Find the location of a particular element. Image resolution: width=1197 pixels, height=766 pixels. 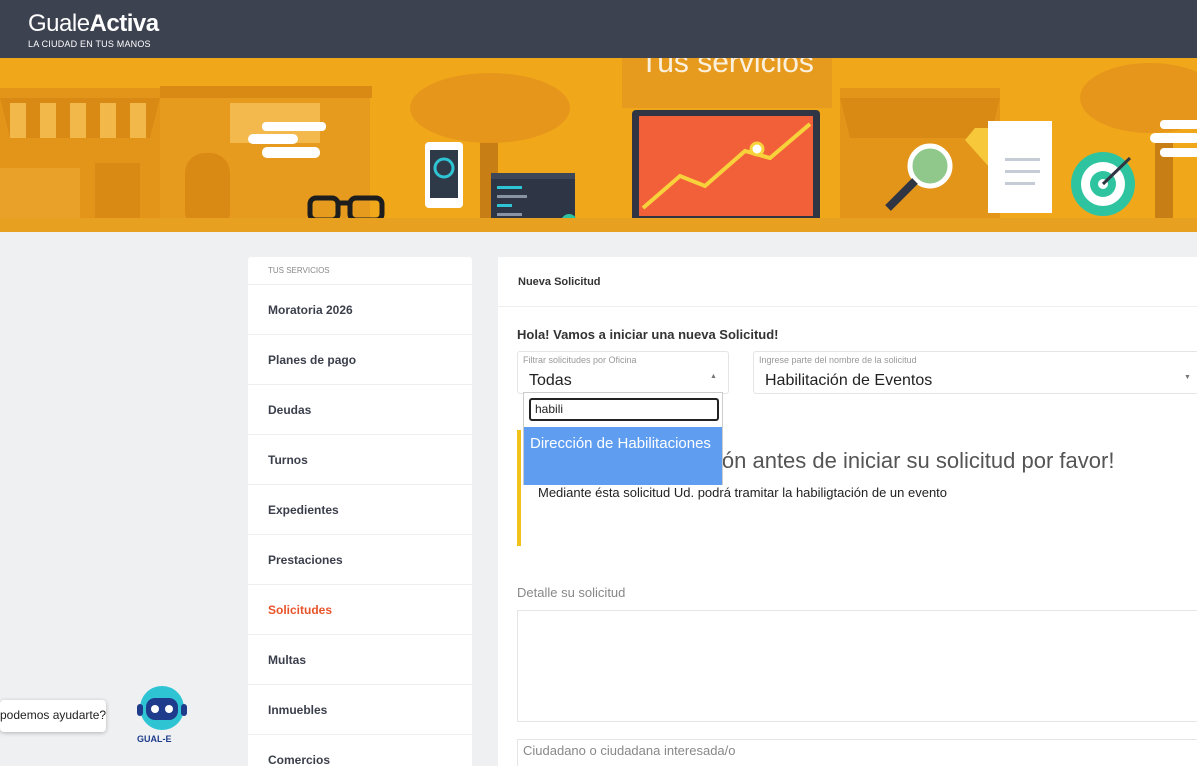

sidebar-item-prestaciones: Prestaciones is located at coordinates (360, 560).